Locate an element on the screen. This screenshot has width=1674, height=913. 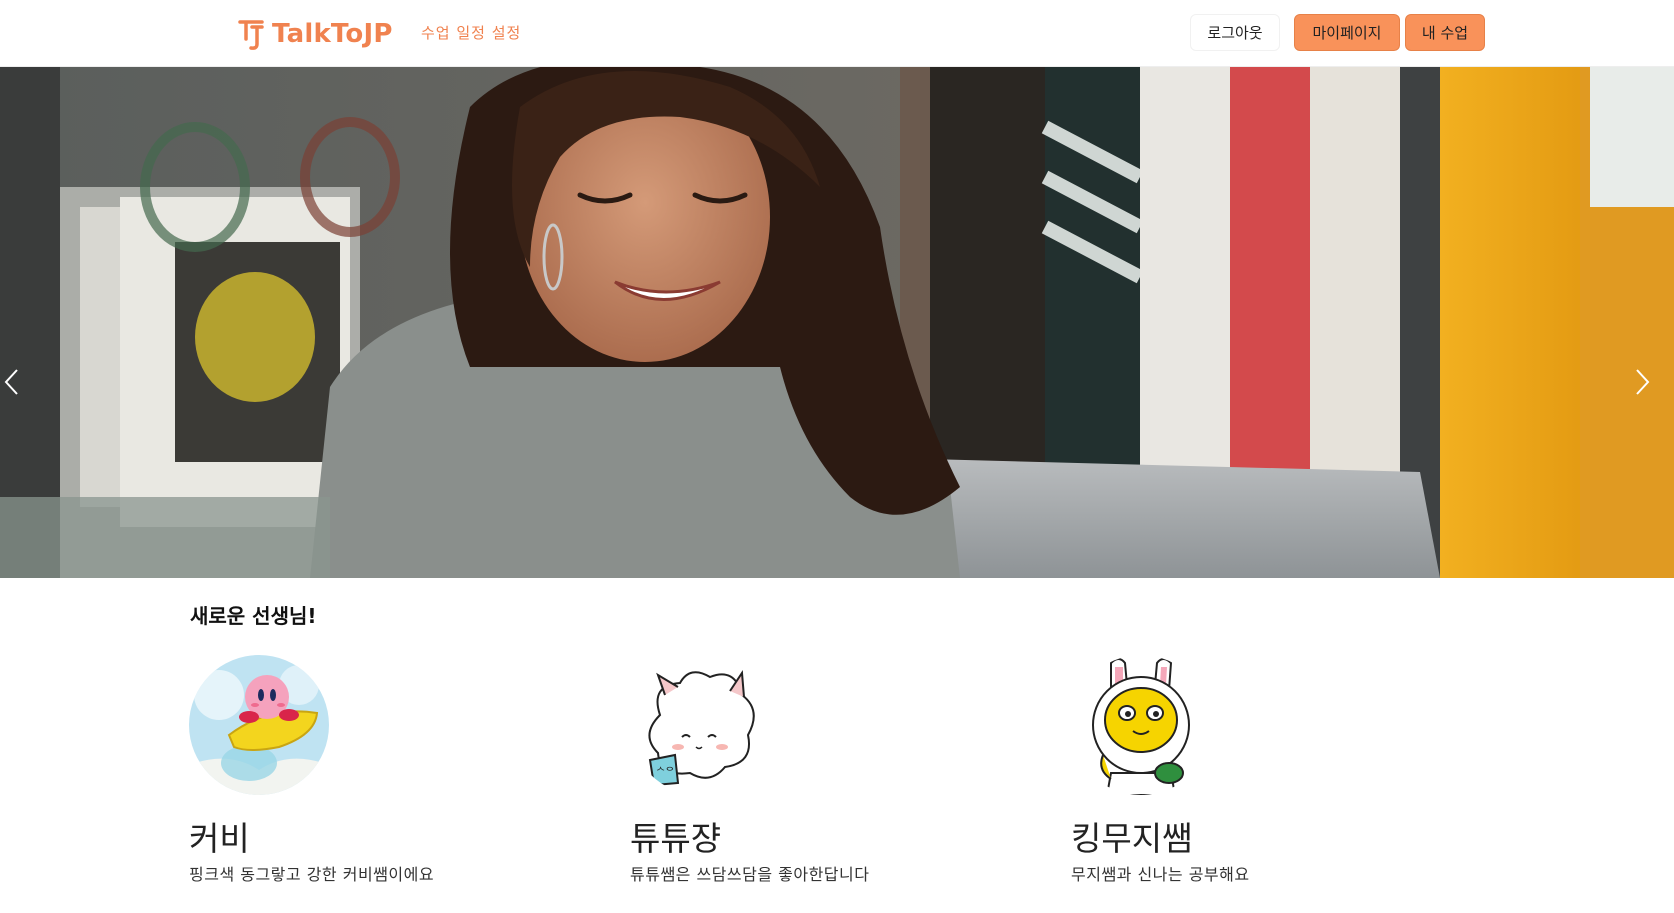
carousel-prev-button is located at coordinates (22, 387).